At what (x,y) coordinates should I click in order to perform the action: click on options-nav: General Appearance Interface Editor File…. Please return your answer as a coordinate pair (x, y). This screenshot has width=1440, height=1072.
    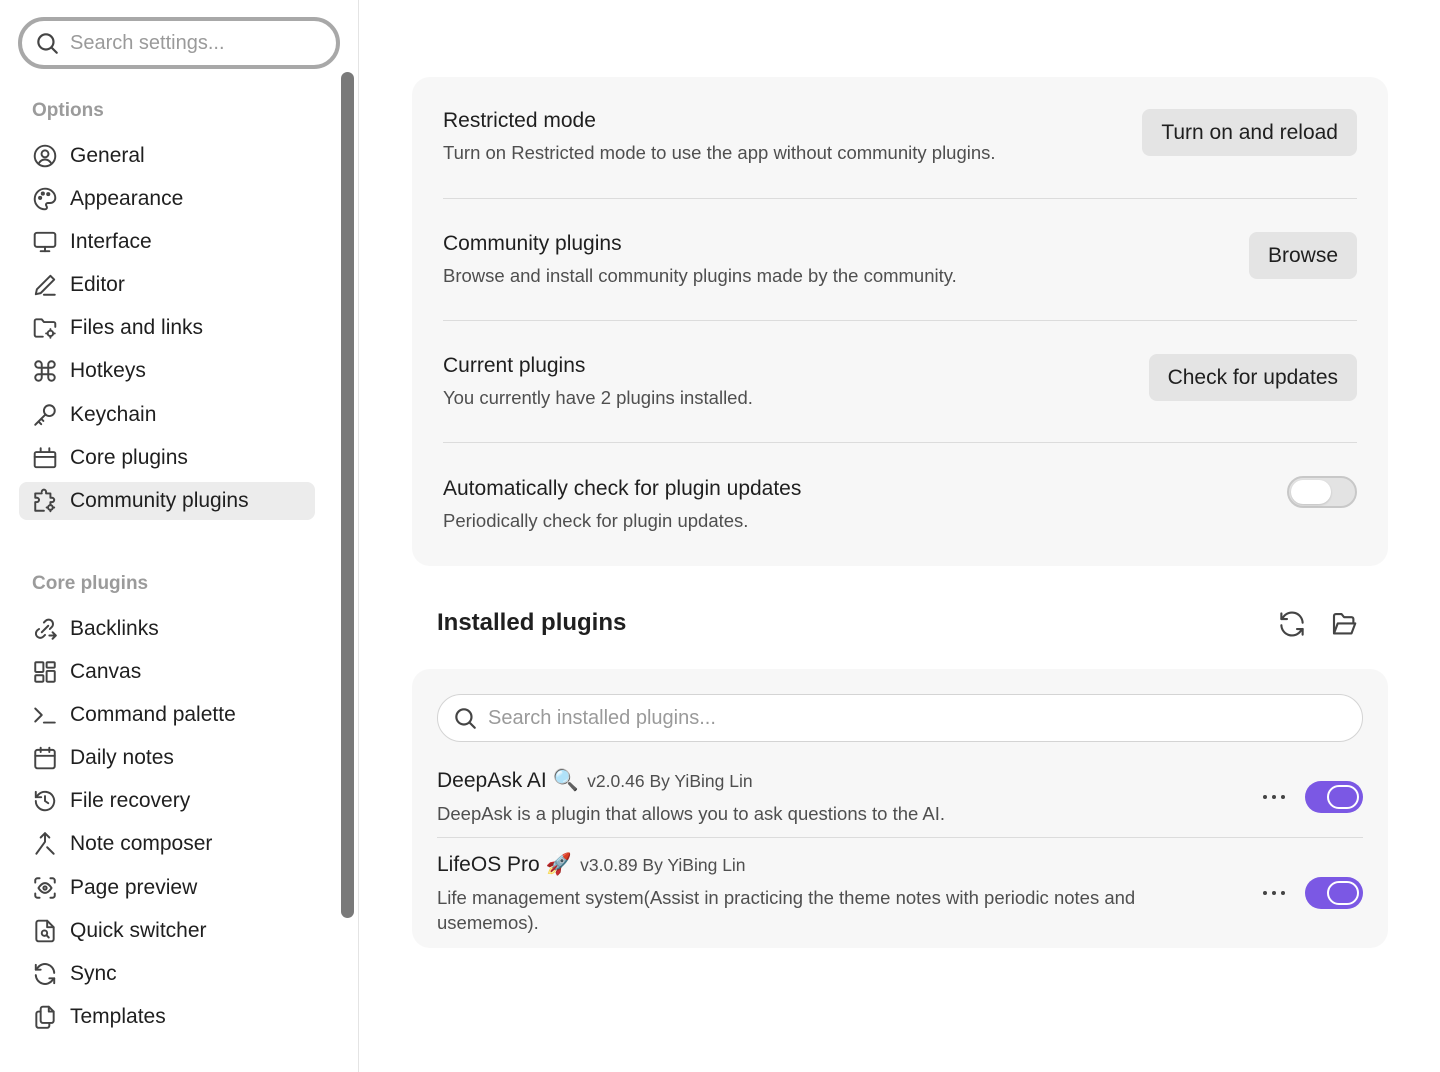
    Looking at the image, I should click on (167, 331).